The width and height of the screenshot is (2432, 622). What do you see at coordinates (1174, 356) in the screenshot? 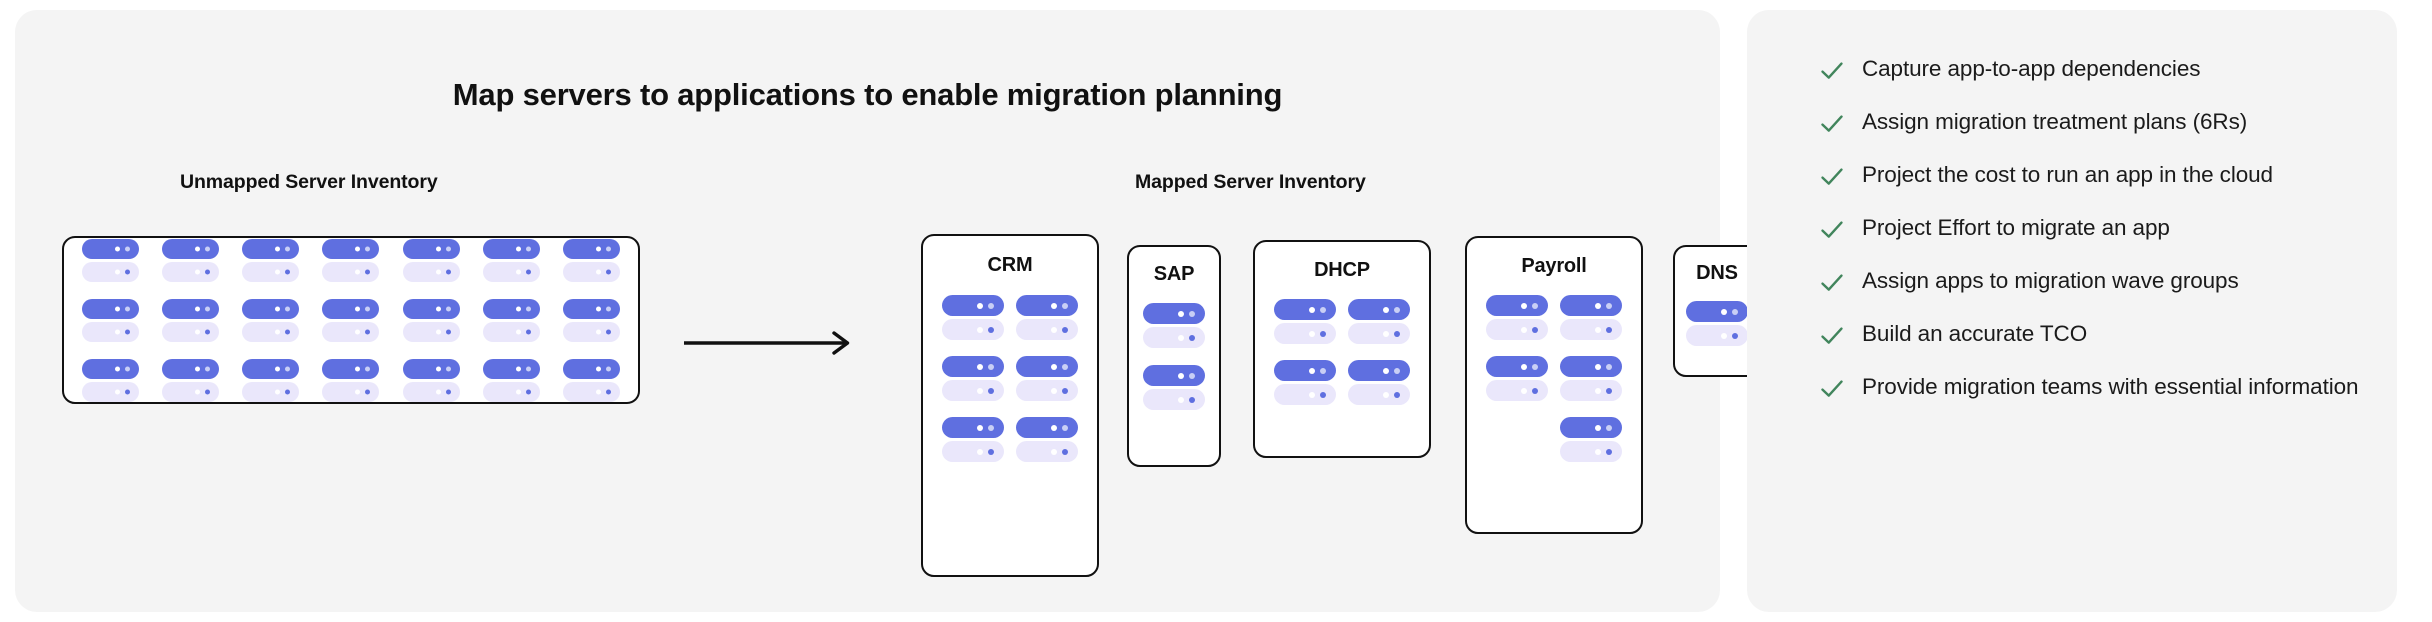
I see `app-card-sap: SAP` at bounding box center [1174, 356].